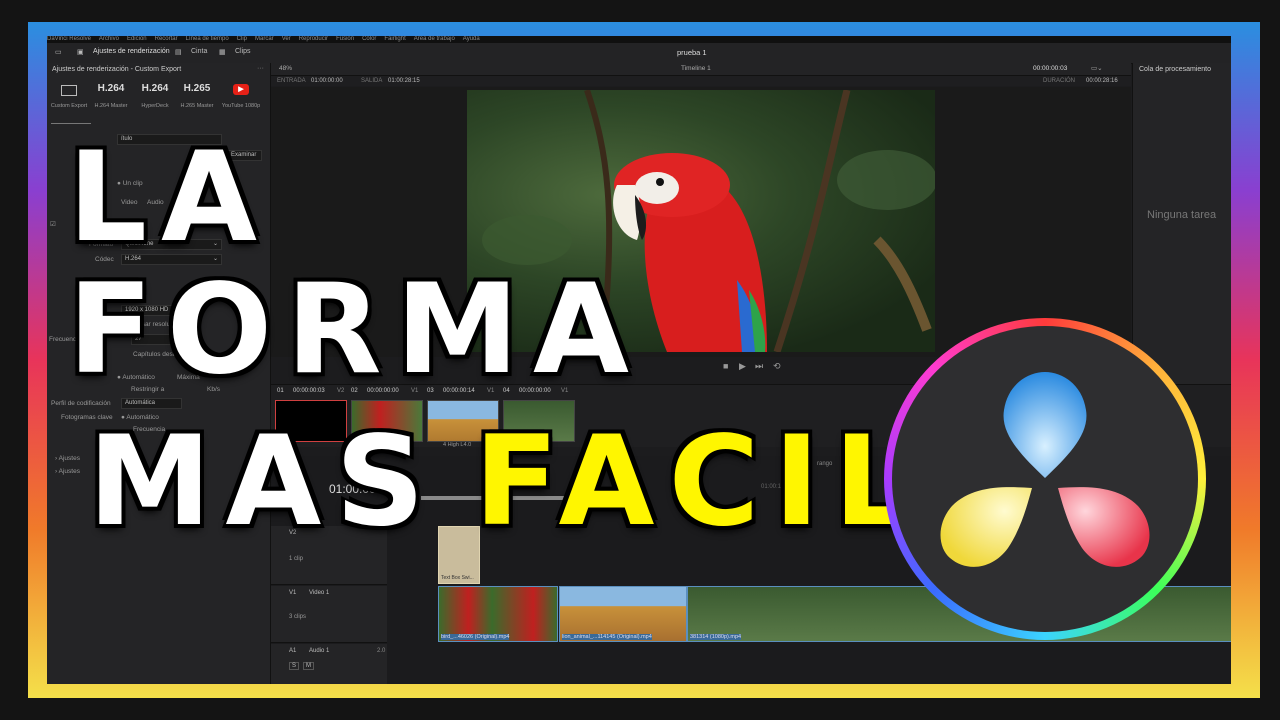 The width and height of the screenshot is (1280, 720). I want to click on preset-label: Custom Export, so click(69, 106).